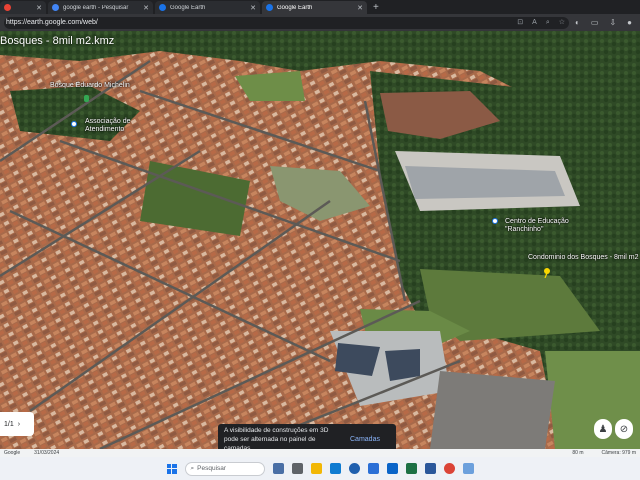 This screenshot has width=640, height=480. What do you see at coordinates (612, 22) in the screenshot?
I see `downloads-icon: ⇩` at bounding box center [612, 22].